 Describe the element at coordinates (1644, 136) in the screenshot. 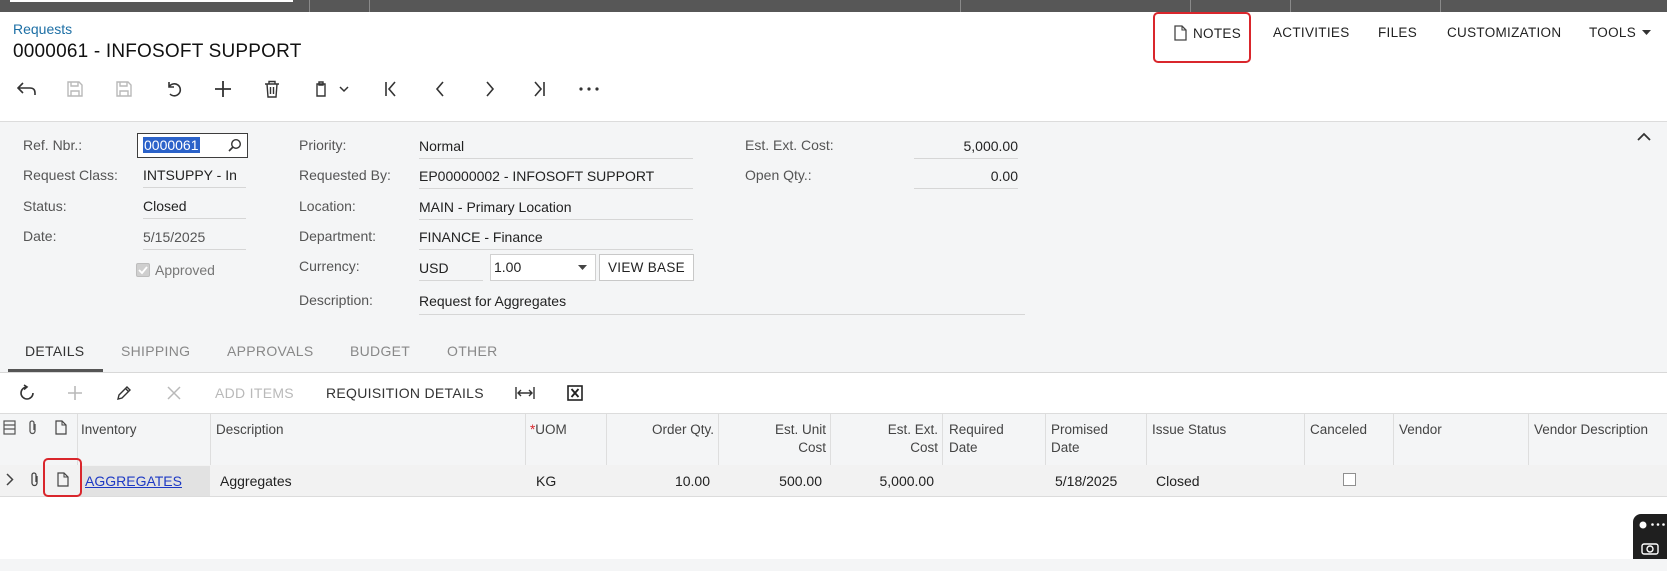

I see `chevron-up-icon` at that location.